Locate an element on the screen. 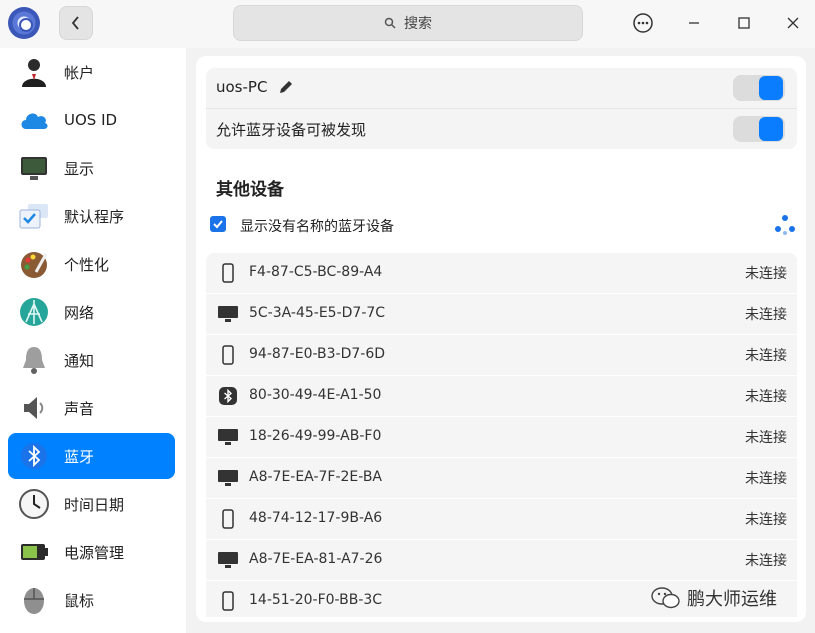 The width and height of the screenshot is (815, 633). watermark-text: 鹏大师运维 is located at coordinates (732, 599).